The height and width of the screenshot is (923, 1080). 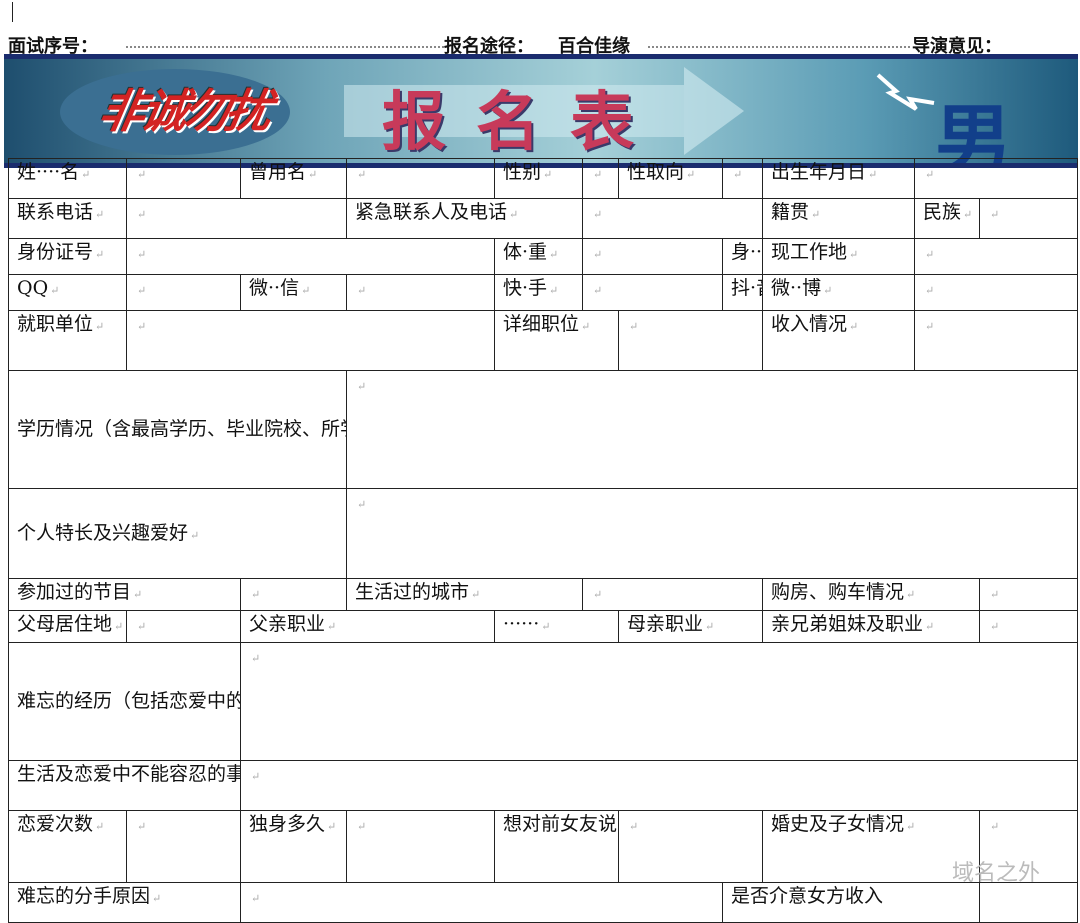 I want to click on cell-weight-label: 体·重 ↵, so click(x=538, y=256).